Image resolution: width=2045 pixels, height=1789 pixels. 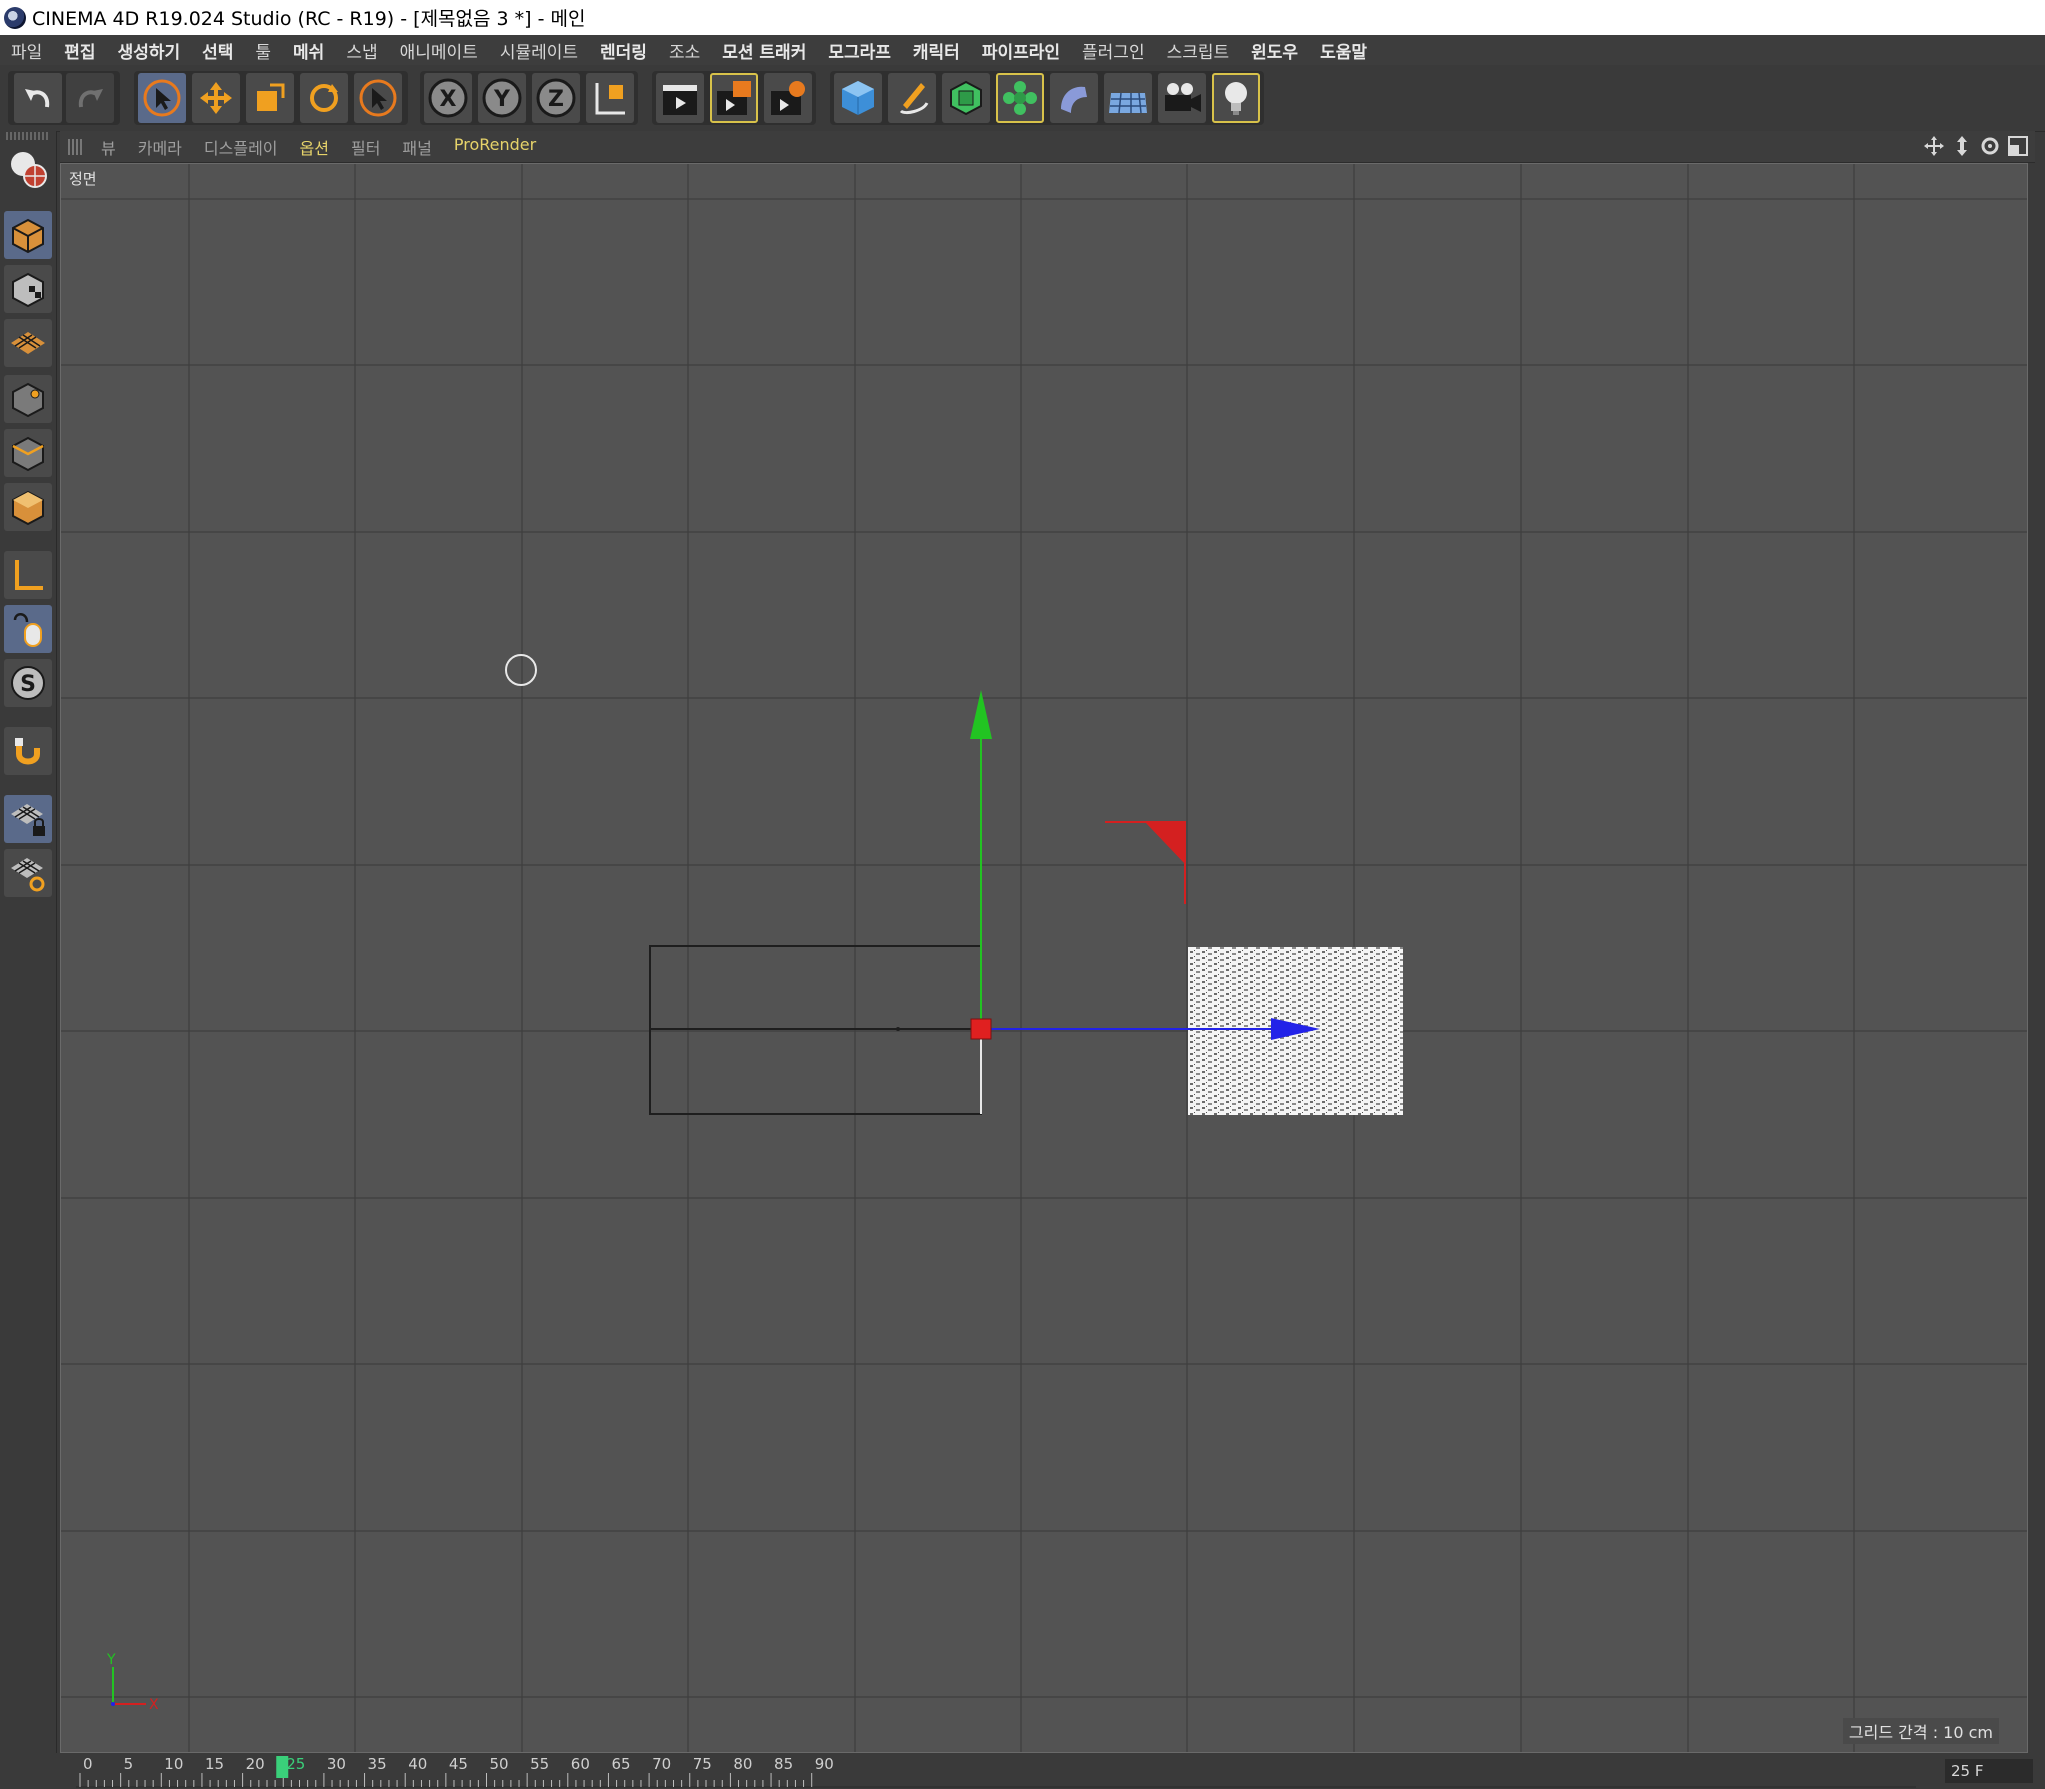 What do you see at coordinates (623, 50) in the screenshot?
I see `menu-item: 렌더링` at bounding box center [623, 50].